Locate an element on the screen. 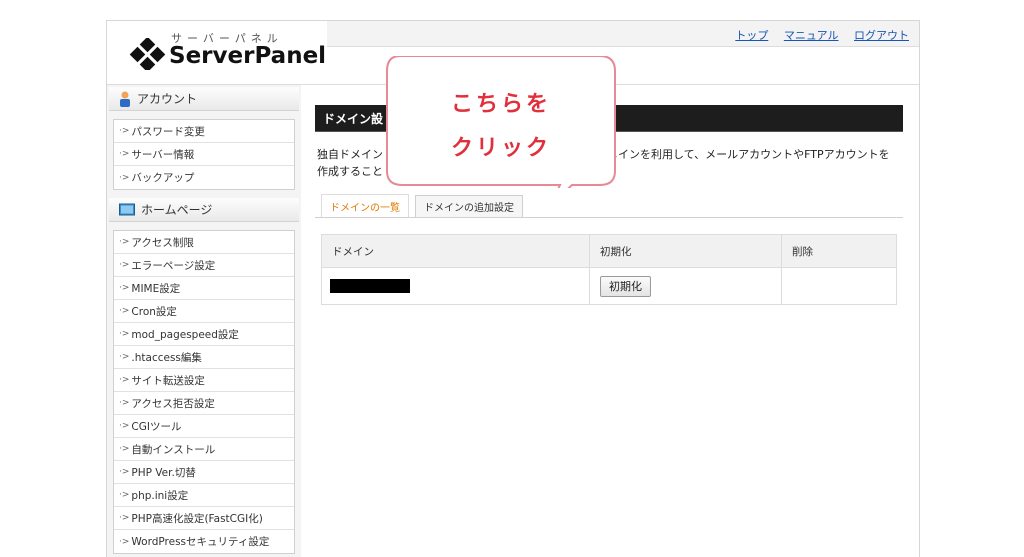 Image resolution: width=1024 pixels, height=557 pixels. init-button: 初期化 is located at coordinates (625, 286).